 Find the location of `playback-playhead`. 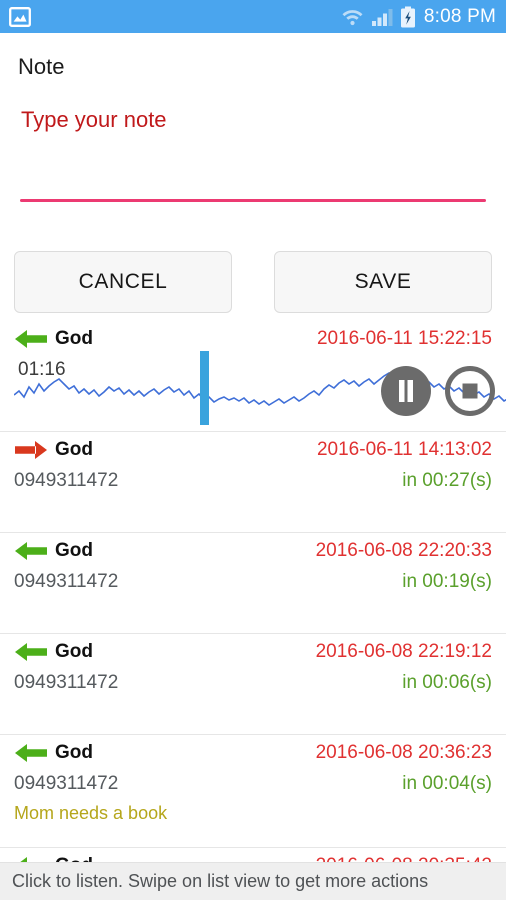

playback-playhead is located at coordinates (204, 388).